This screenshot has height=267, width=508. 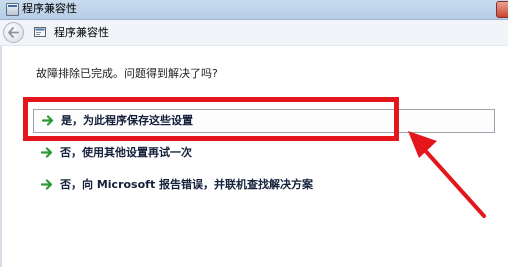 I want to click on annotation-arrow-icon, so click(x=447, y=174).